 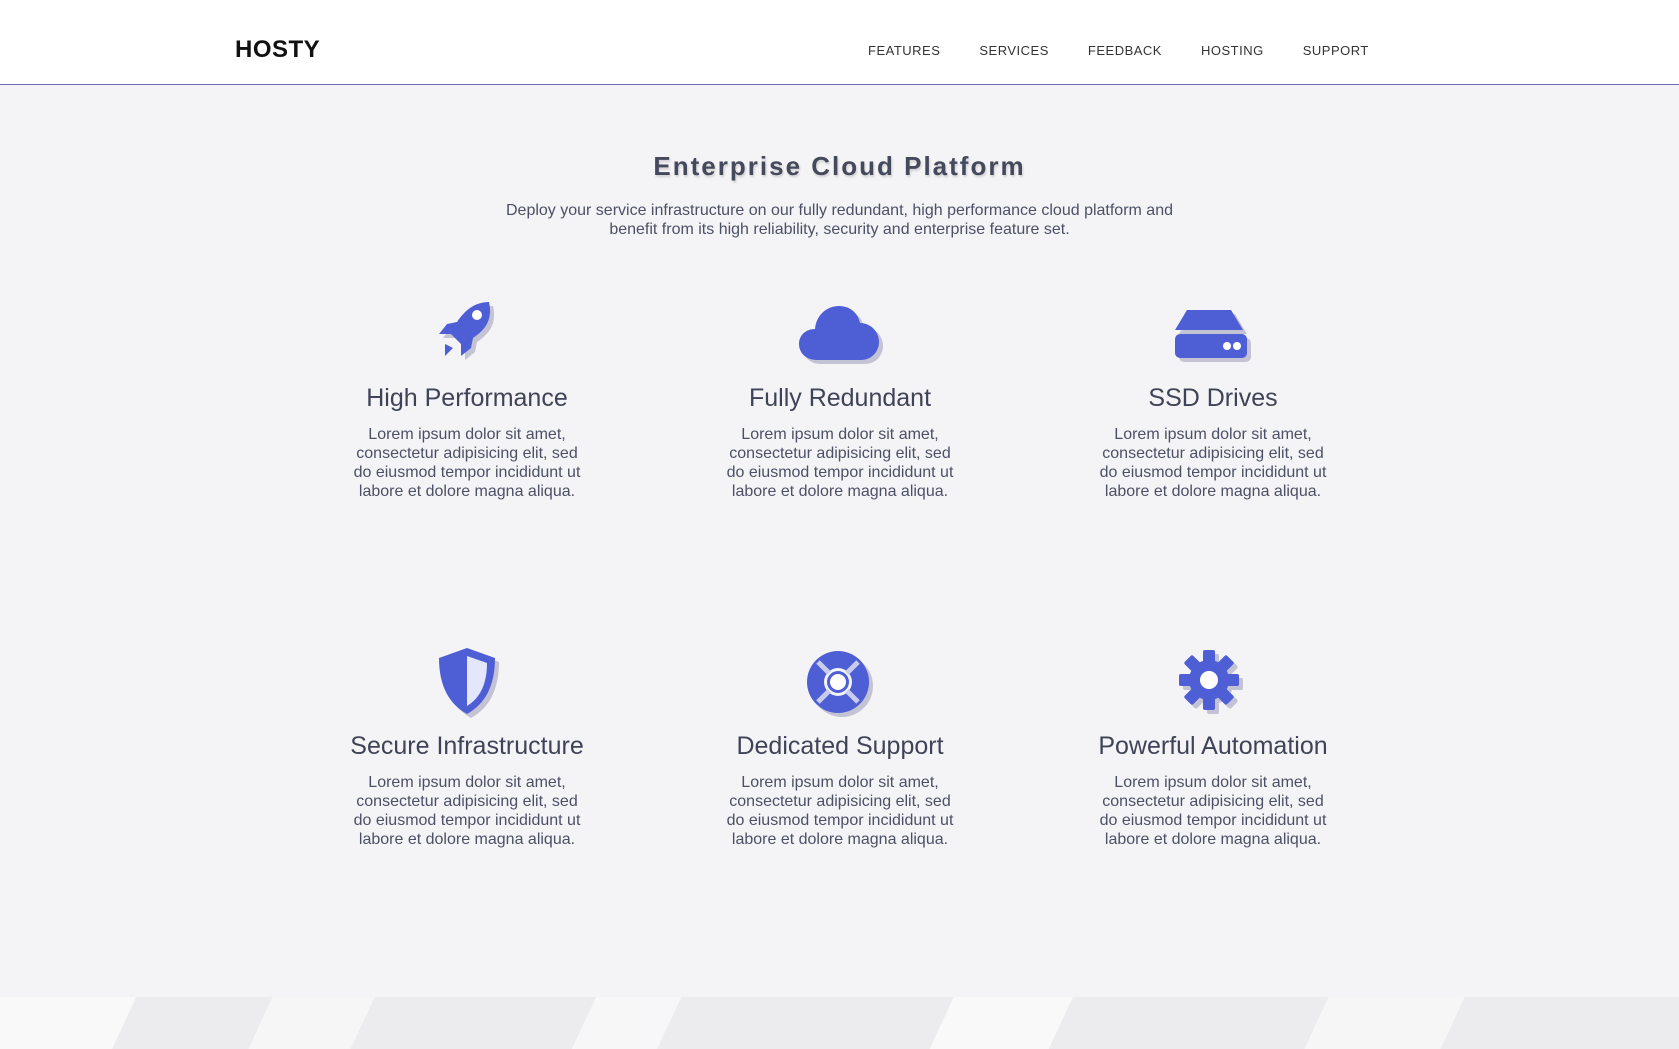 What do you see at coordinates (904, 50) in the screenshot?
I see `nav-link-features: FEATURES` at bounding box center [904, 50].